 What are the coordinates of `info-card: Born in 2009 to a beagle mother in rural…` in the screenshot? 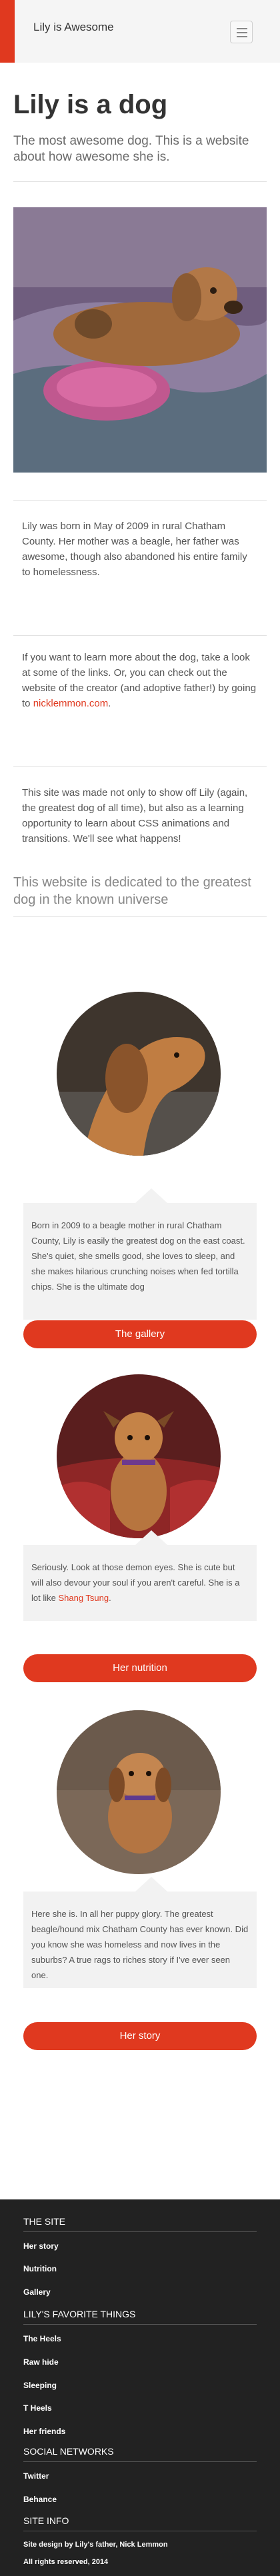 It's located at (140, 1254).